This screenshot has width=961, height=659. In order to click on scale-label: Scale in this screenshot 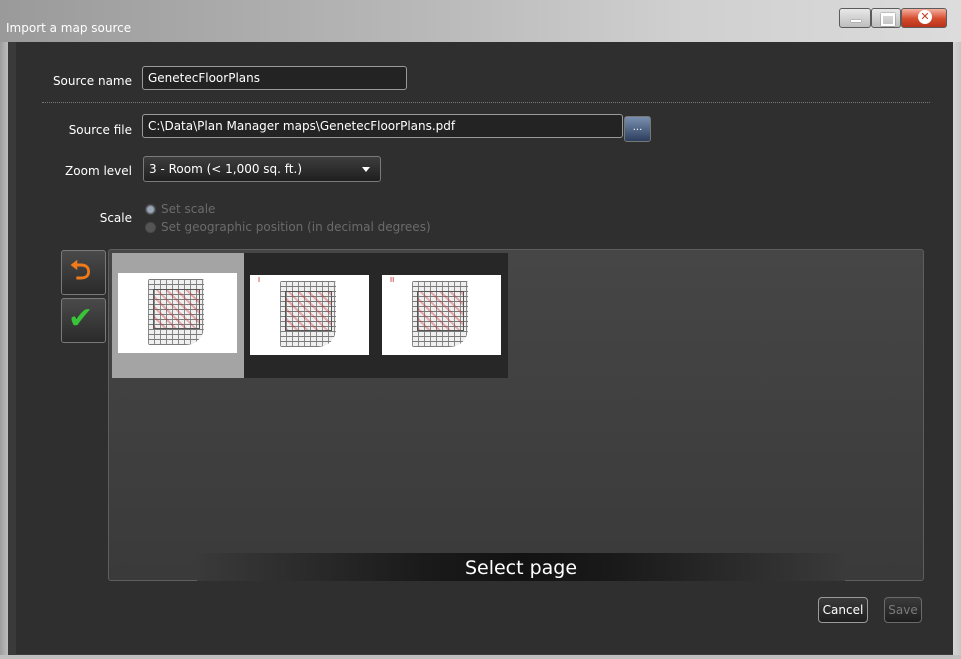, I will do `click(115, 218)`.